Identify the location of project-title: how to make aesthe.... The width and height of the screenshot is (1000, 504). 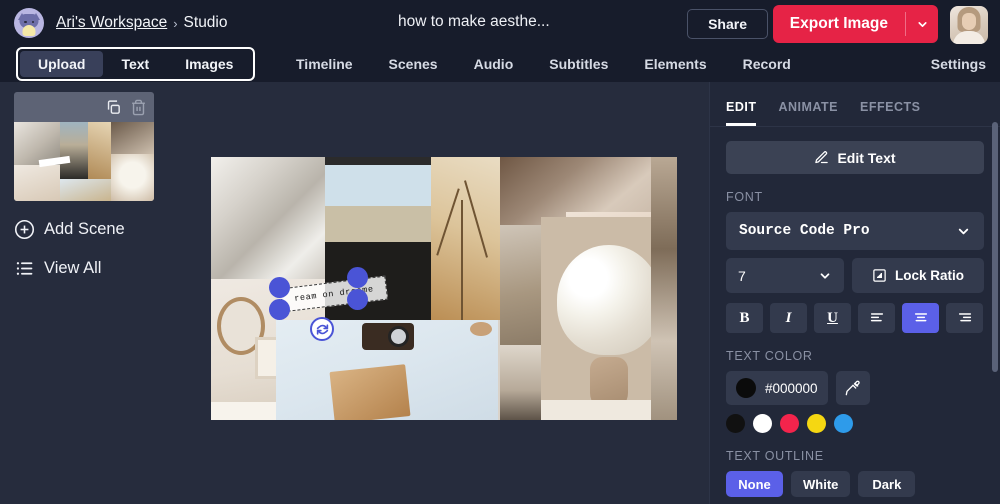
(474, 22).